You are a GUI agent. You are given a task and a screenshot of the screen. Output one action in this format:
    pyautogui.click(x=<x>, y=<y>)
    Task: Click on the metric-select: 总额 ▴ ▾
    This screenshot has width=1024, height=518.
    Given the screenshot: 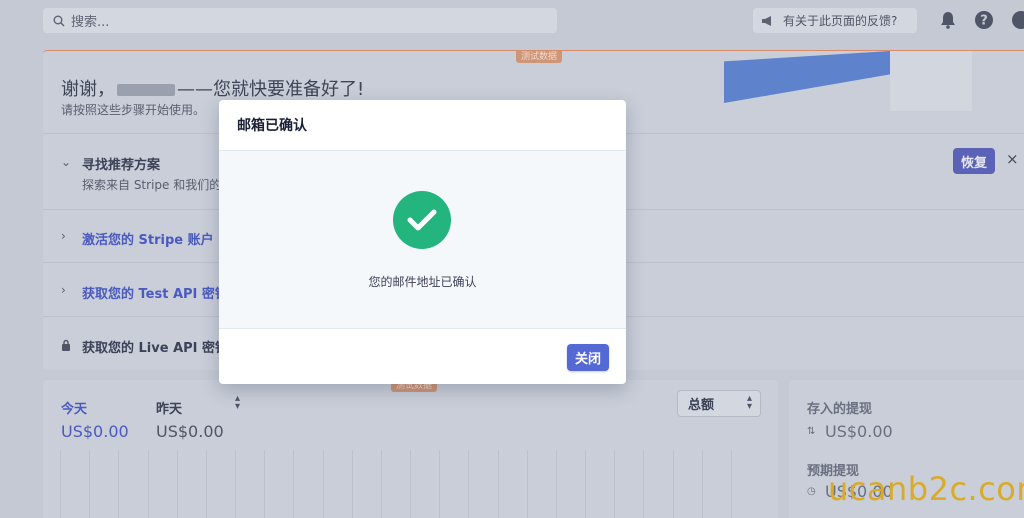 What is the action you would take?
    pyautogui.click(x=719, y=403)
    